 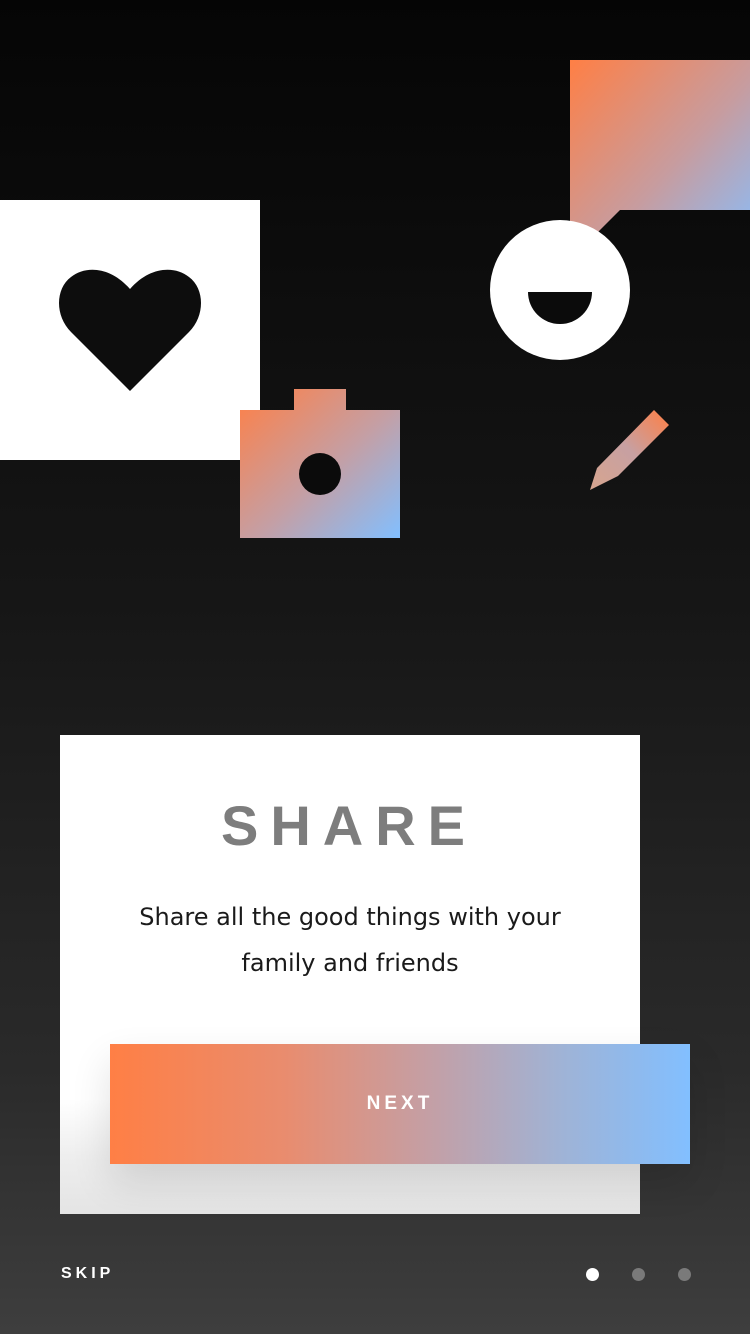 I want to click on description-line-1: Share all the good things with your, so click(x=350, y=917).